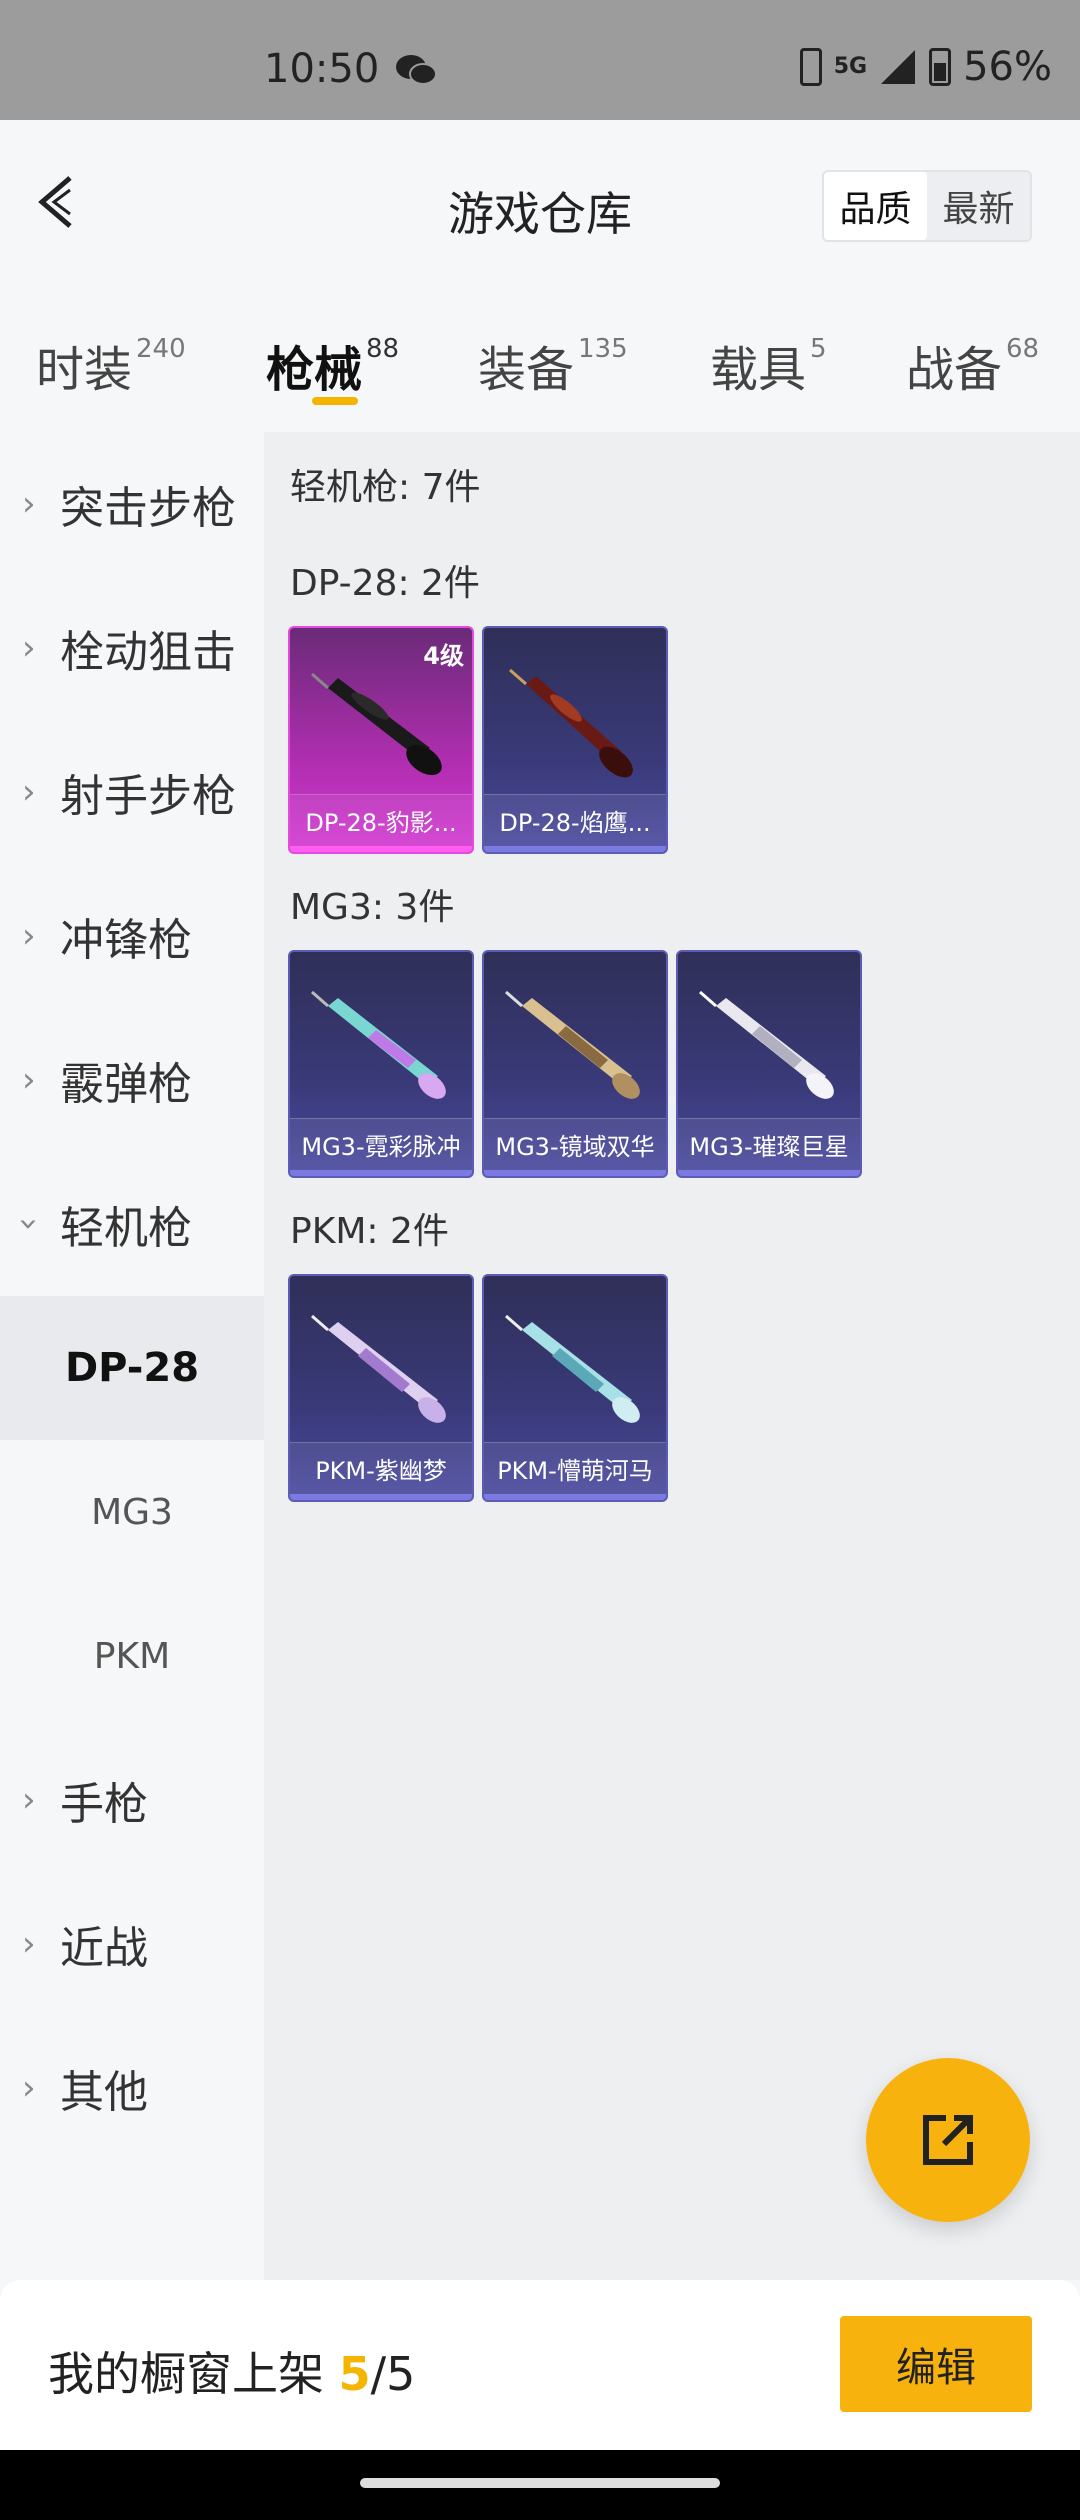 The image size is (1080, 2520). What do you see at coordinates (1007, 67) in the screenshot?
I see `battery-level: 56%` at bounding box center [1007, 67].